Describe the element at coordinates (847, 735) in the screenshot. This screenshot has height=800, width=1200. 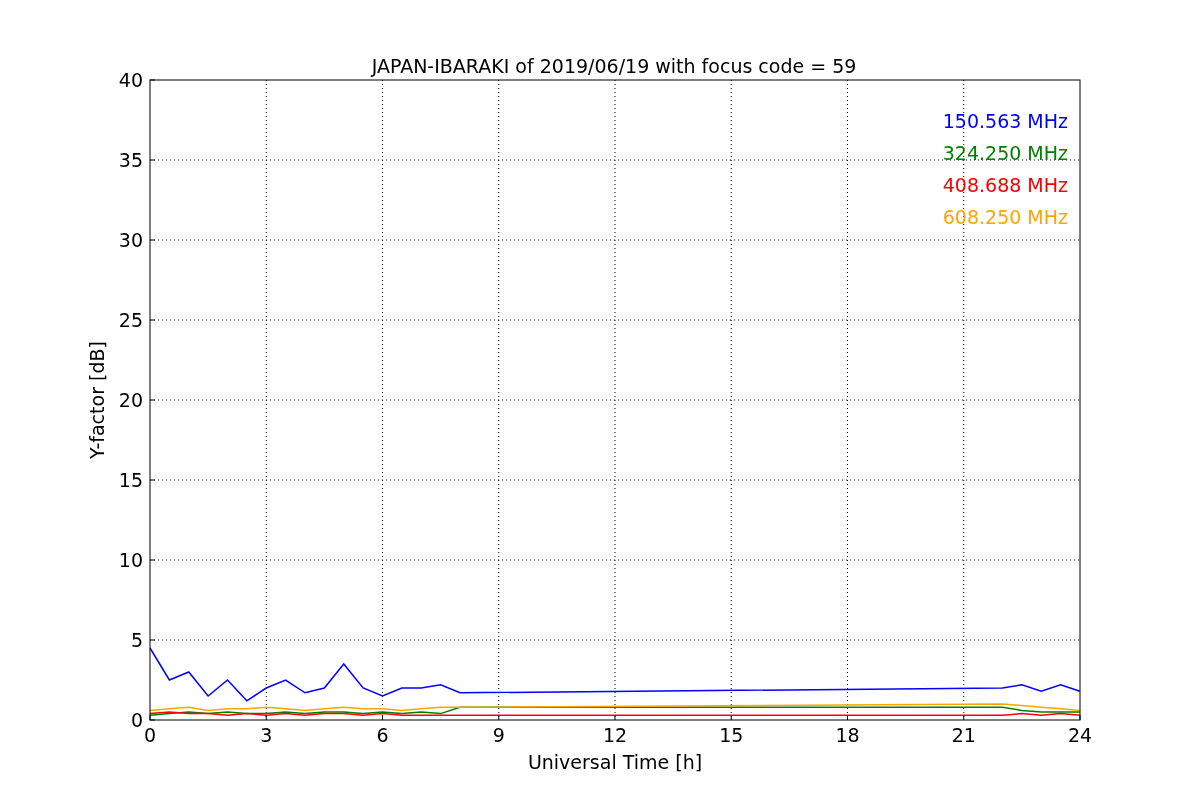
I see `tick-label: 18` at that location.